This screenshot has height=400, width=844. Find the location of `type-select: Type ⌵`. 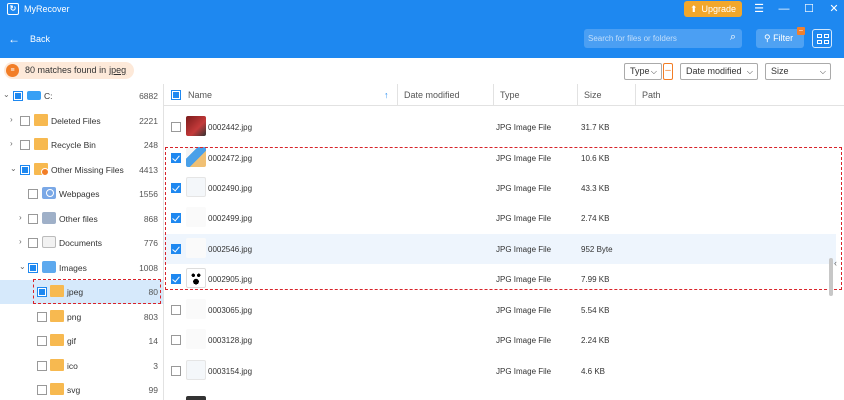

type-select: Type ⌵ is located at coordinates (643, 71).